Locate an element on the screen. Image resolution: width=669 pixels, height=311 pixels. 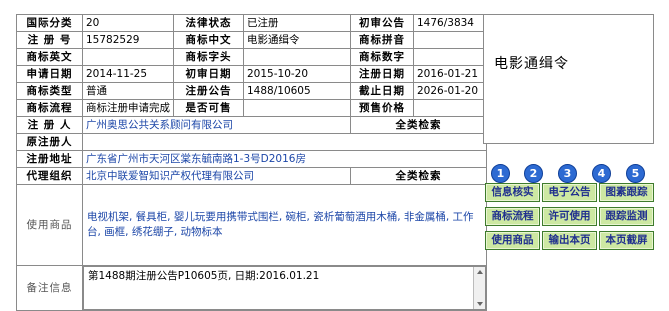
registrant-value: 广州奥思公共关系顾问有限公司 is located at coordinates (216, 125).